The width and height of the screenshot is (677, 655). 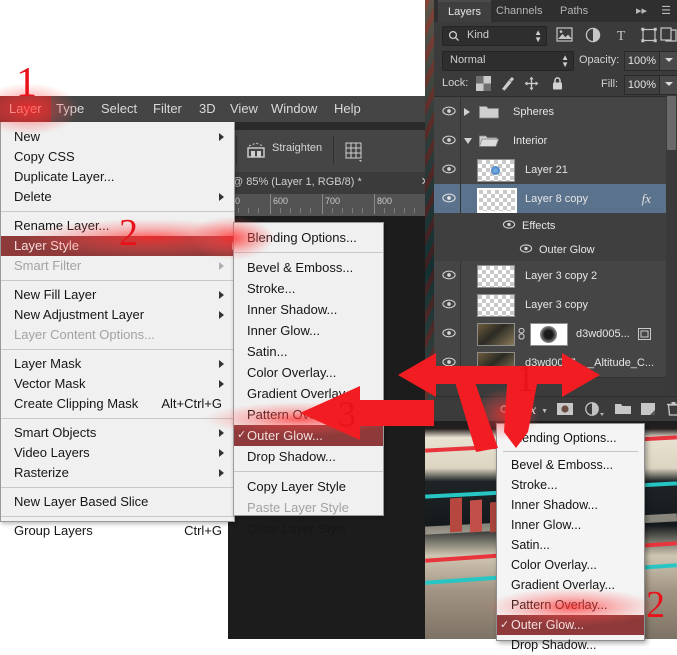 What do you see at coordinates (648, 409) in the screenshot?
I see `new-layer-icon` at bounding box center [648, 409].